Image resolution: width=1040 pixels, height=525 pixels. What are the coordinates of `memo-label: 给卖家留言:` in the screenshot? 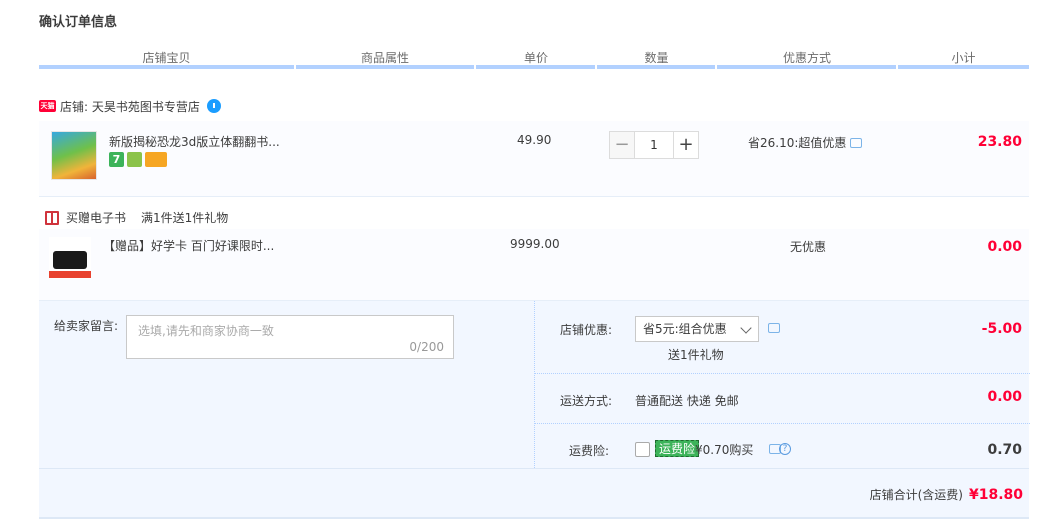 It's located at (86, 326).